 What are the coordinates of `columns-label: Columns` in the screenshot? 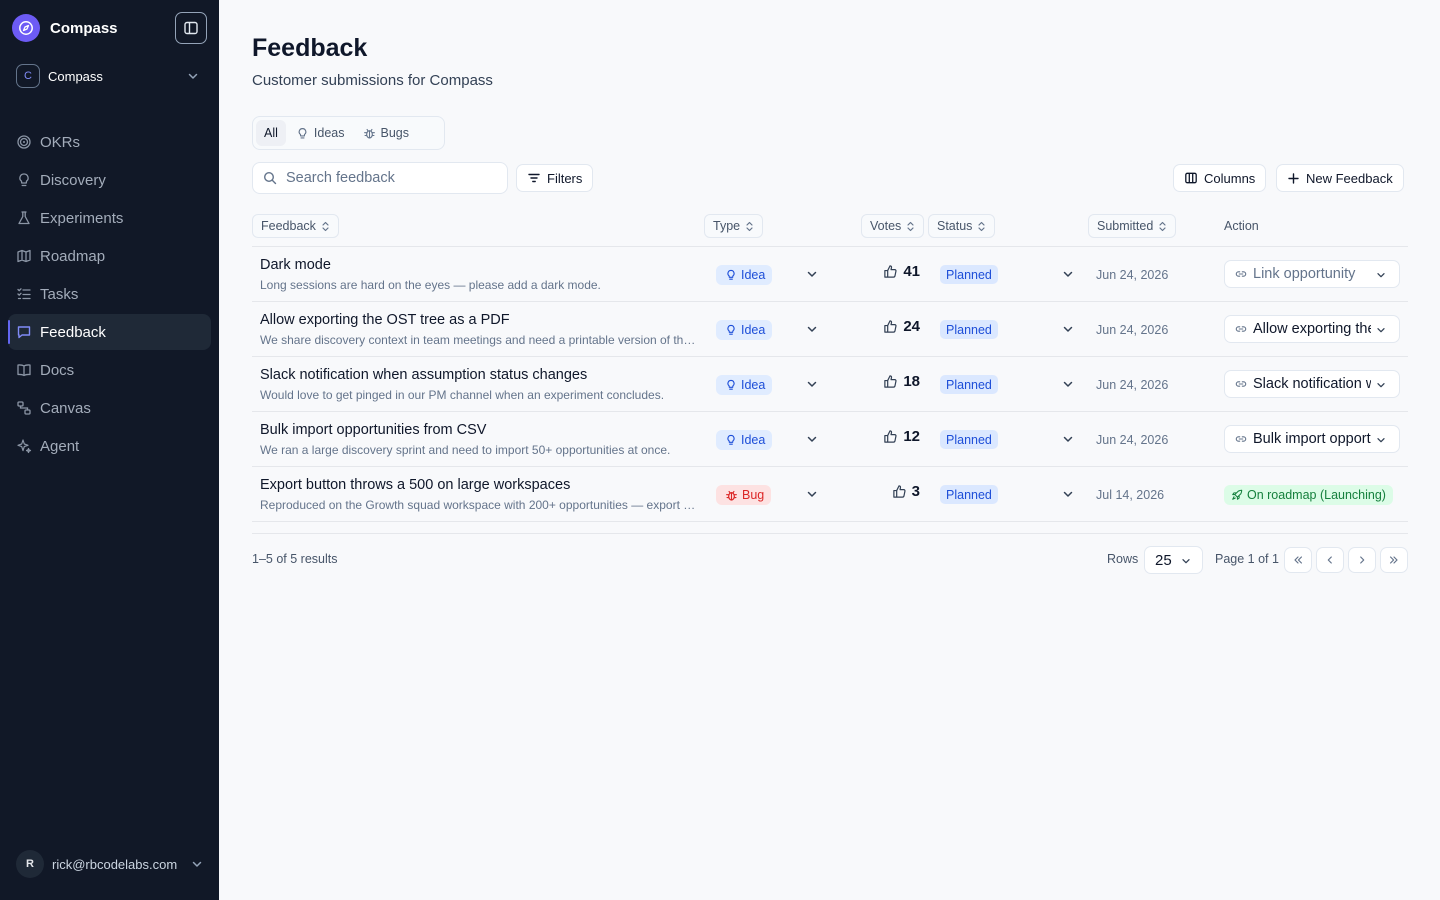 It's located at (1230, 178).